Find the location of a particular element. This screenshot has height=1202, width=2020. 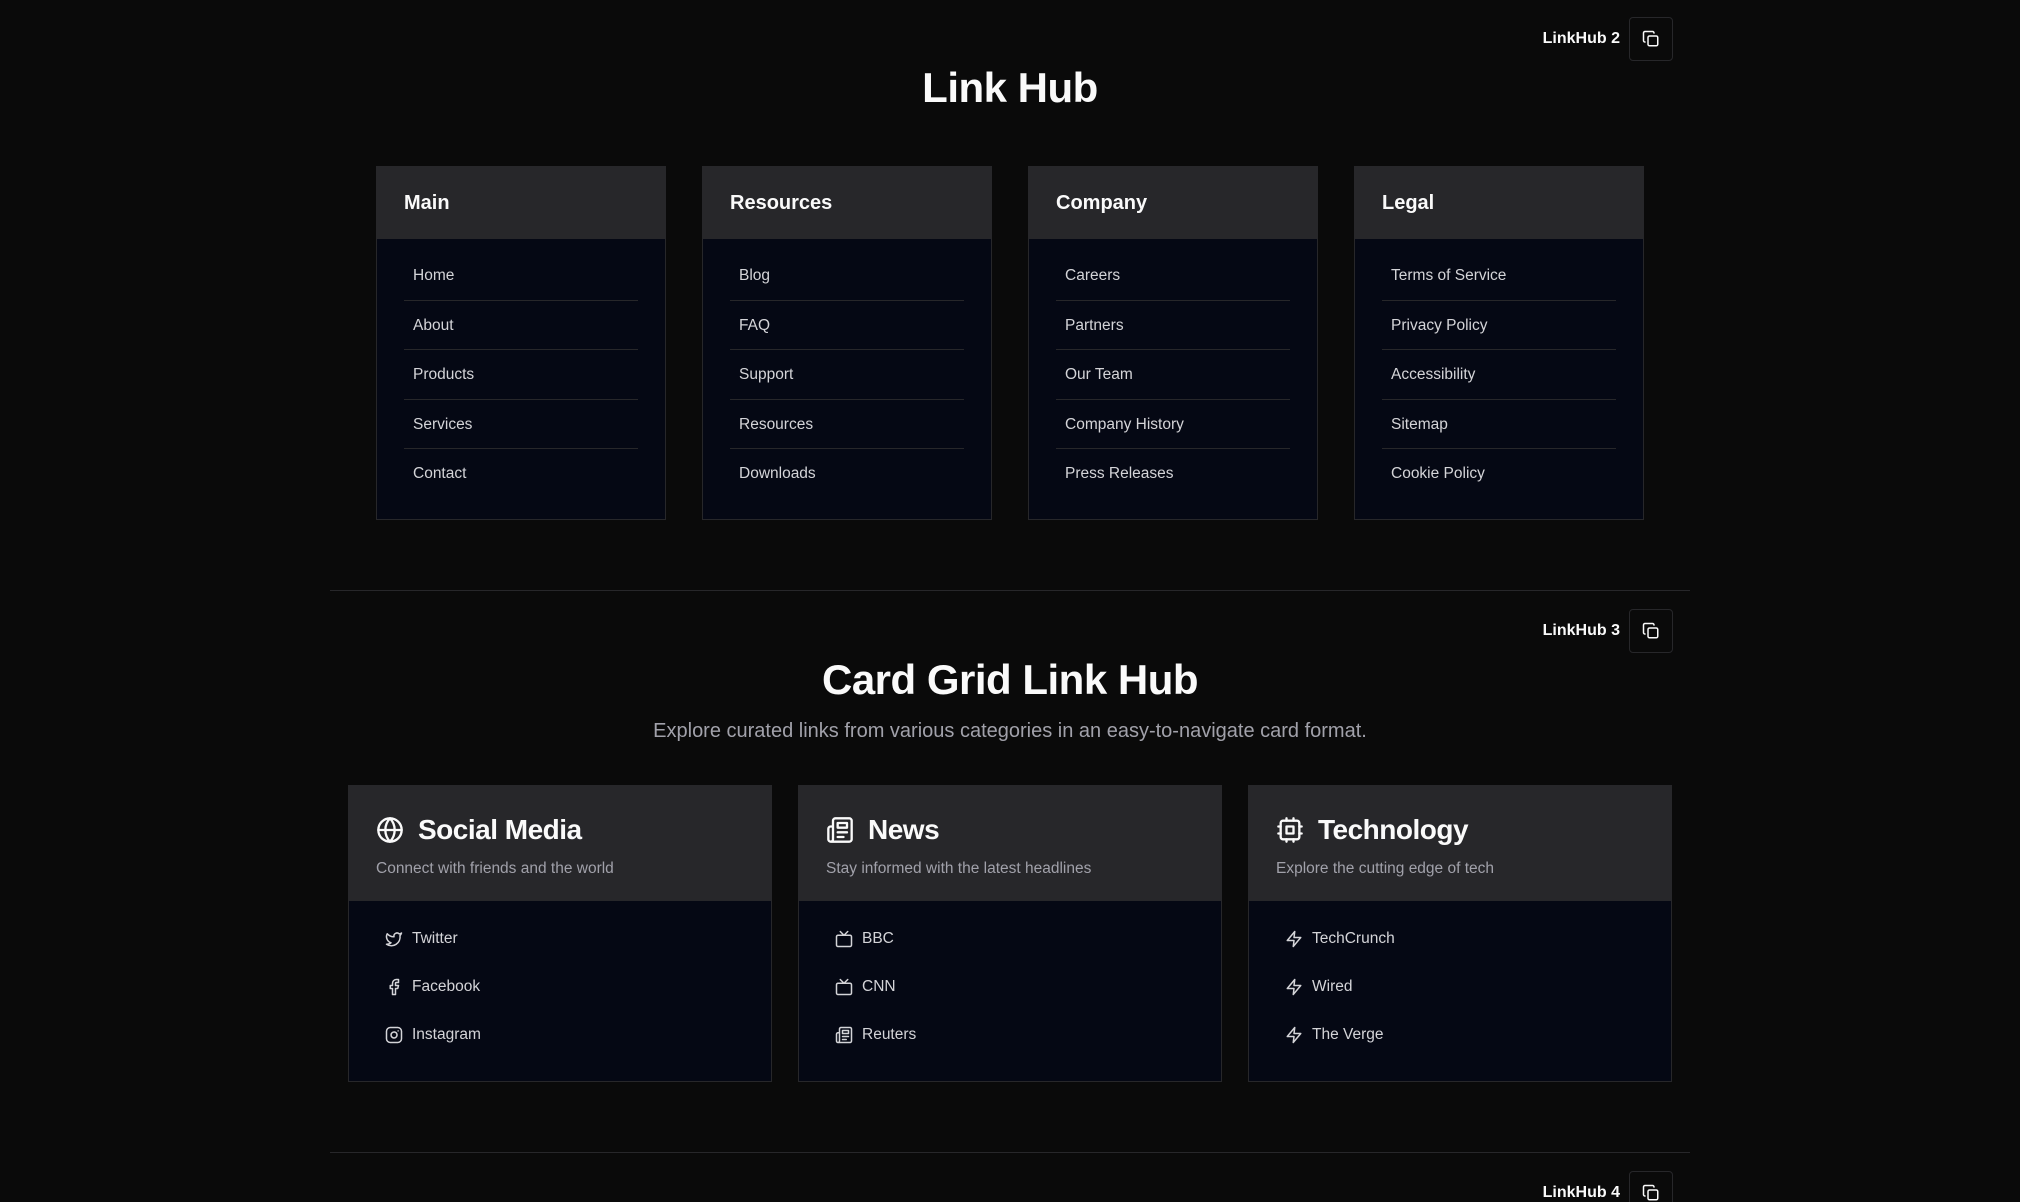

nav-link-support: Support is located at coordinates (847, 375).